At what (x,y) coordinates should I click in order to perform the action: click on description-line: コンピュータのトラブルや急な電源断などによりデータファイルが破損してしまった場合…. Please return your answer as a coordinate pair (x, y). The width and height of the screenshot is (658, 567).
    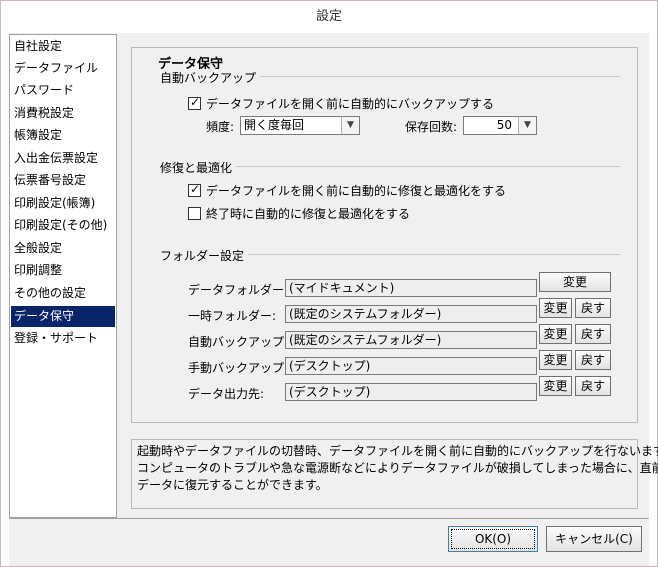
    Looking at the image, I should click on (397, 468).